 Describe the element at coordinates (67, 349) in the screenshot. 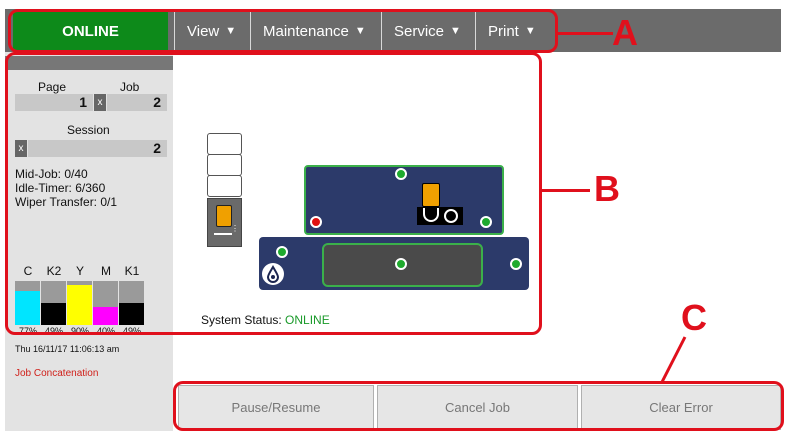

I see `timestamp: Thu 16/11/17 11:06:13 am` at that location.